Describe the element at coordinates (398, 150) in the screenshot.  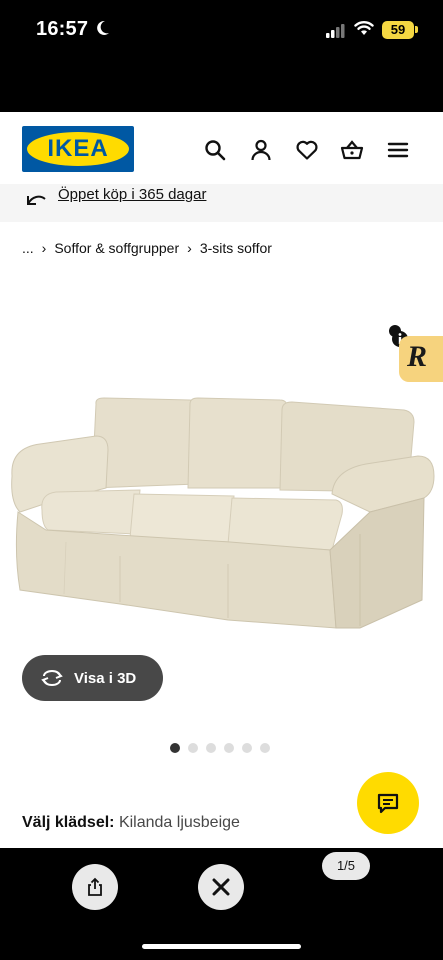
I see `menu-icon` at that location.